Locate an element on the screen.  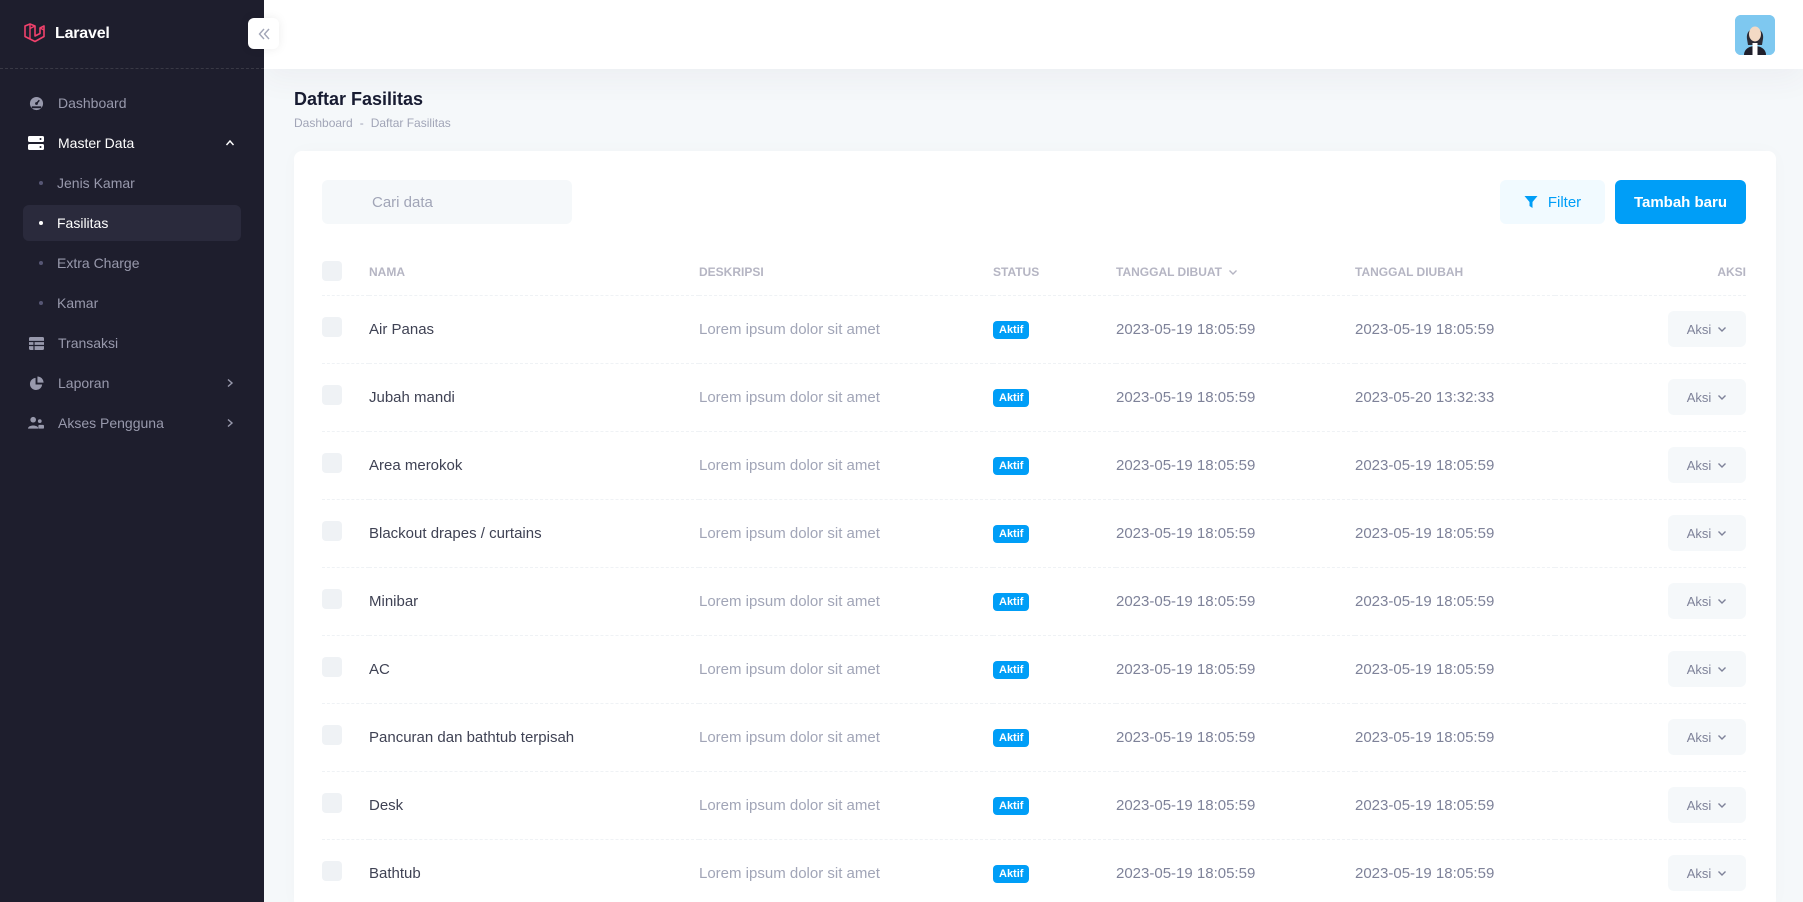
chevron-up-icon is located at coordinates (230, 143).